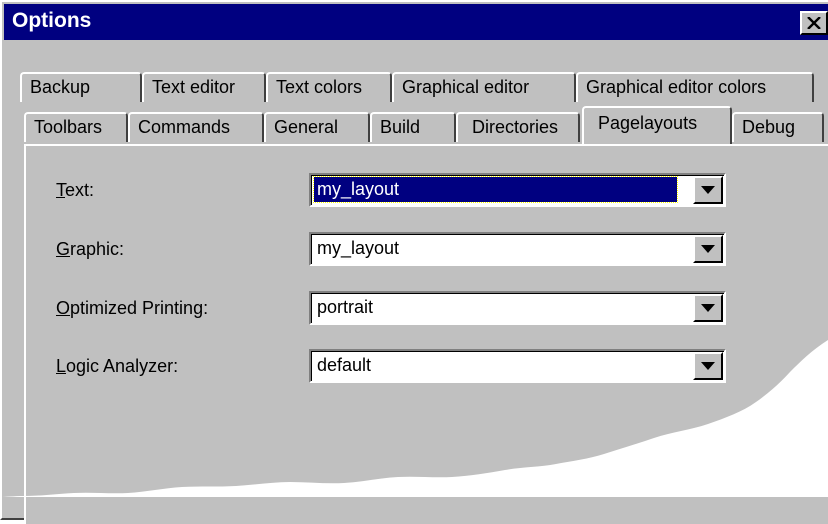 The image size is (828, 524). I want to click on tab-backup: Backup, so click(81, 87).